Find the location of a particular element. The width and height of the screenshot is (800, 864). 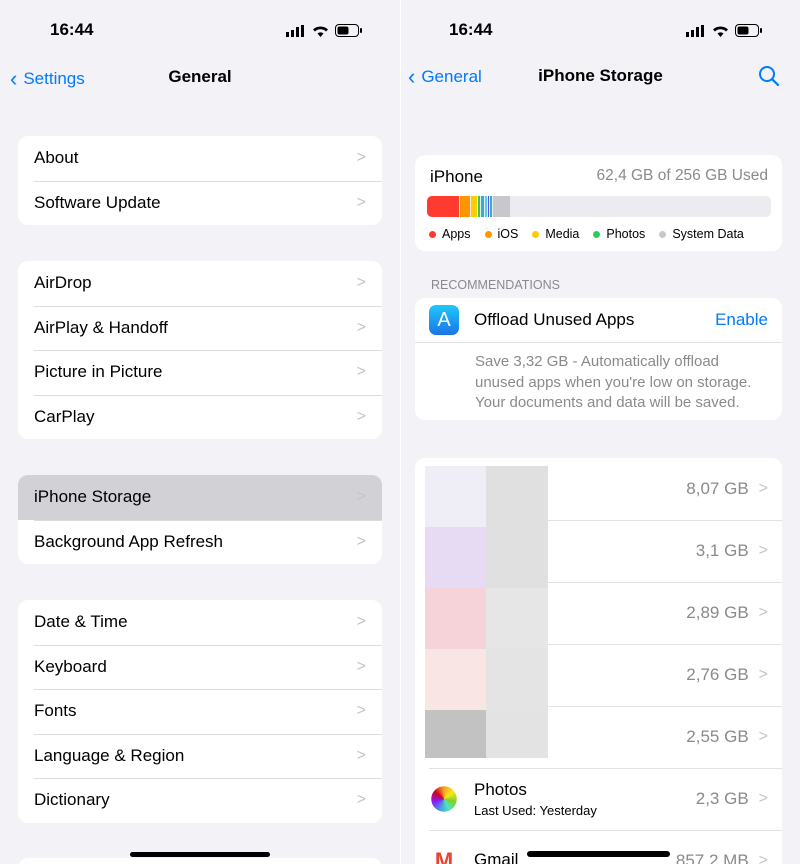

legend-label: Media is located at coordinates (562, 234).